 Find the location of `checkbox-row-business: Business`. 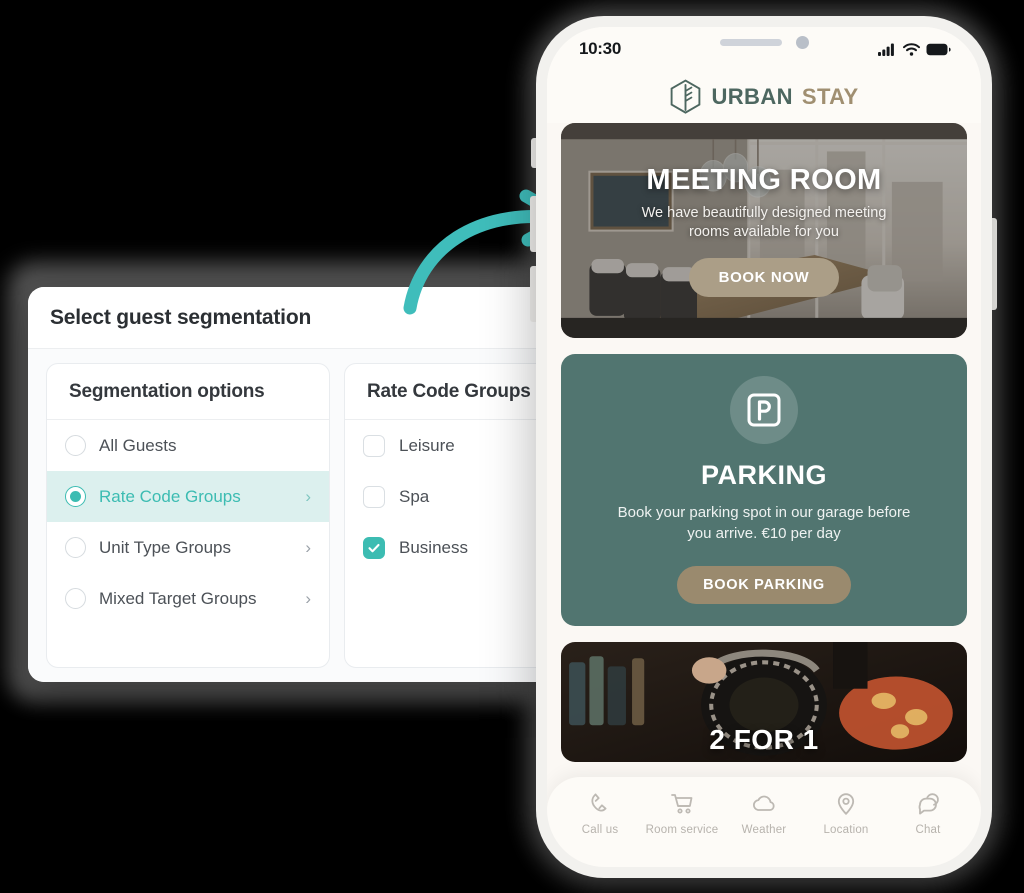

checkbox-row-business: Business is located at coordinates (456, 547).